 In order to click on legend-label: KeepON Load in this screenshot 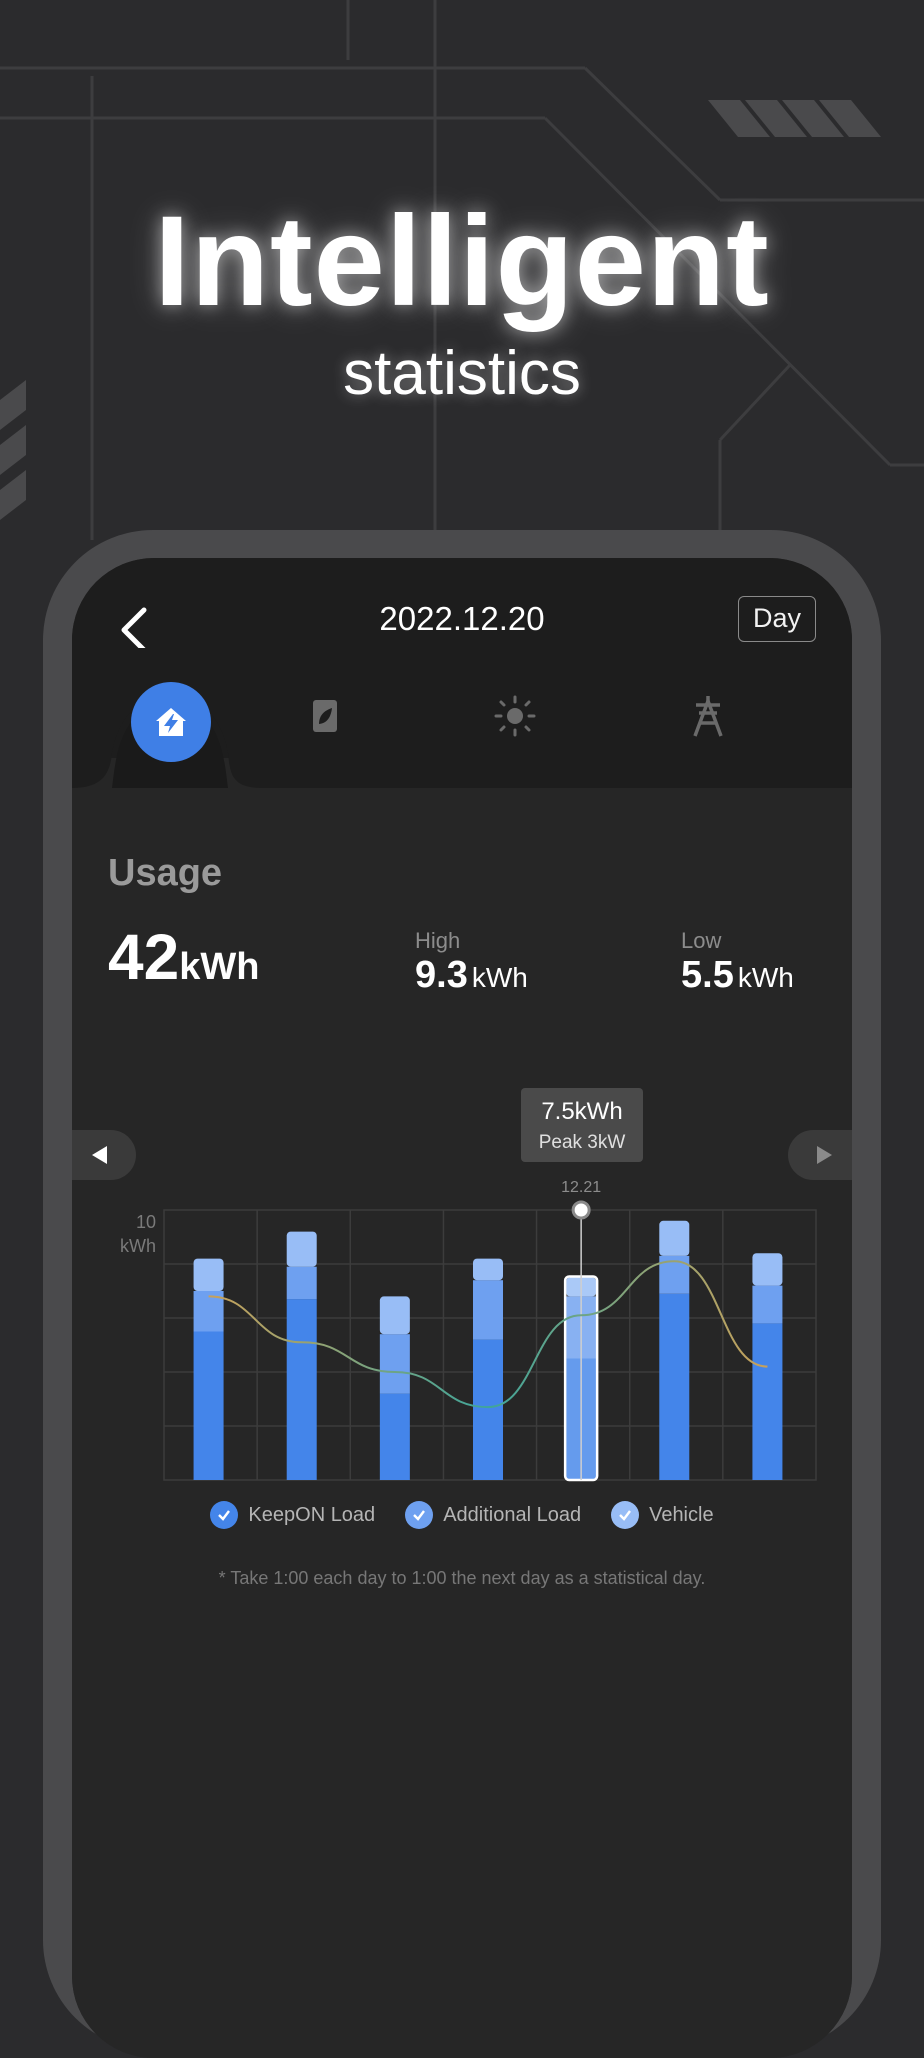, I will do `click(312, 1514)`.